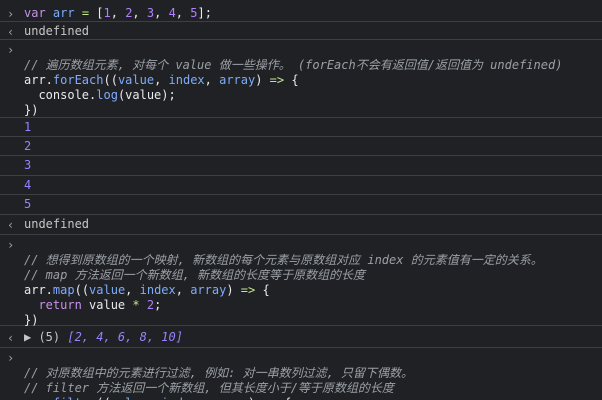  Describe the element at coordinates (107, 95) in the screenshot. I see `code-token: log` at that location.